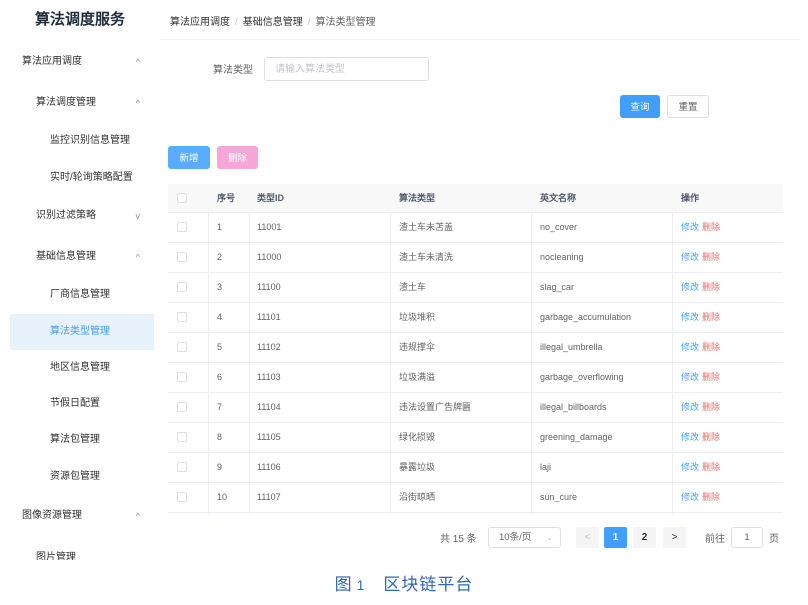 The height and width of the screenshot is (605, 808). I want to click on prev-page-button: <, so click(587, 537).